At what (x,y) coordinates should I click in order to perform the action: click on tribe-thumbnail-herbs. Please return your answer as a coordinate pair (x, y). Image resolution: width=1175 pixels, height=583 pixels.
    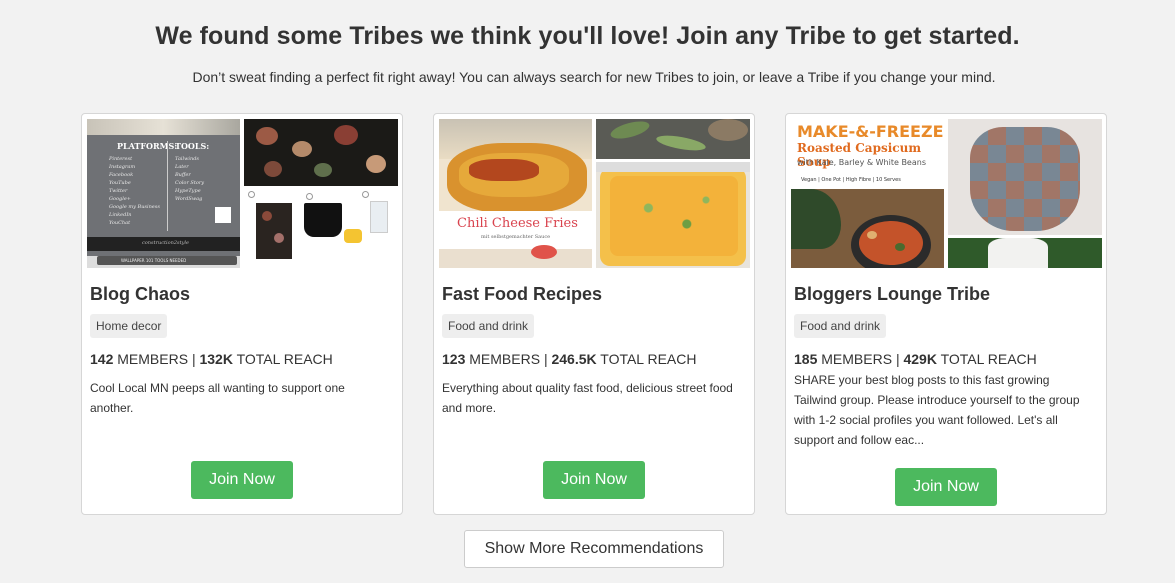
    Looking at the image, I should click on (673, 139).